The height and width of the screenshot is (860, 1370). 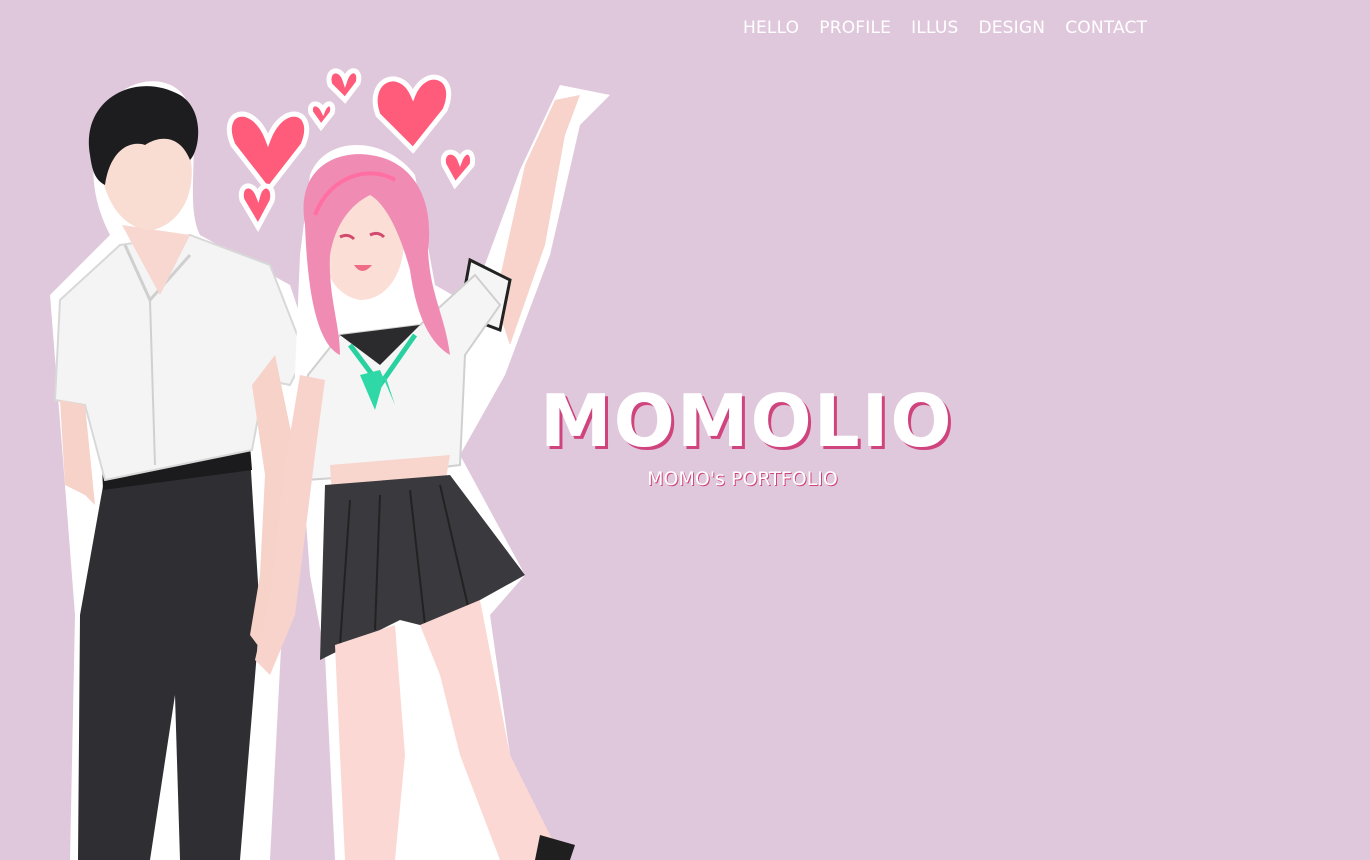 I want to click on top-nav: HELLO PROFILE ILLUS DESIGN CONTACT, so click(x=945, y=28).